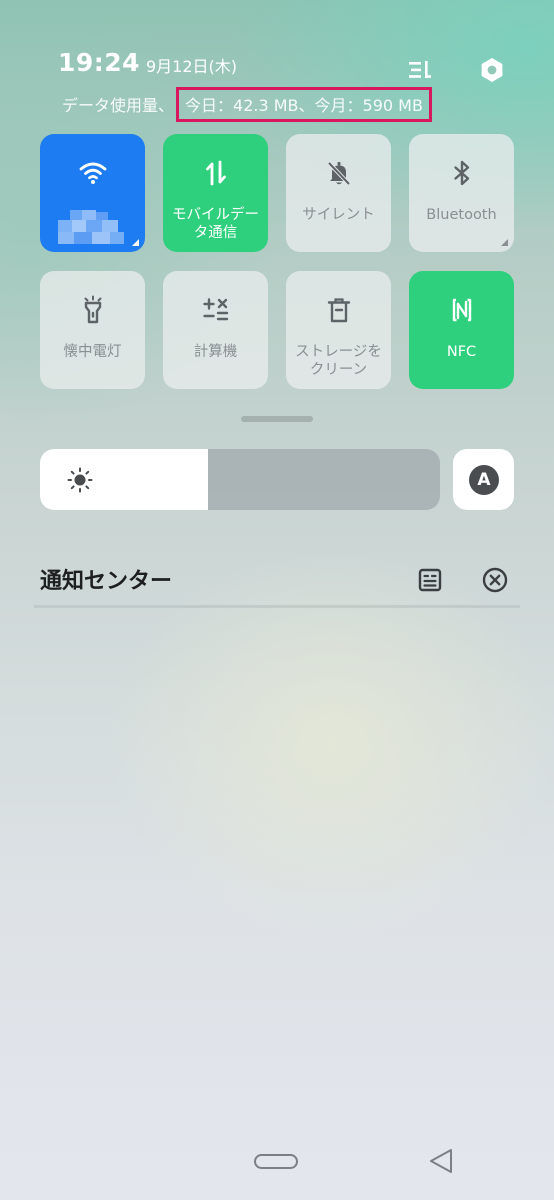  Describe the element at coordinates (338, 330) in the screenshot. I see `tile-clean-storage: ストレージを クリーン` at that location.